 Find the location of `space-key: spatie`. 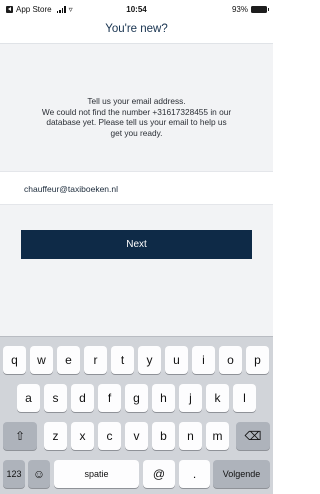

space-key: spatie is located at coordinates (96, 474).